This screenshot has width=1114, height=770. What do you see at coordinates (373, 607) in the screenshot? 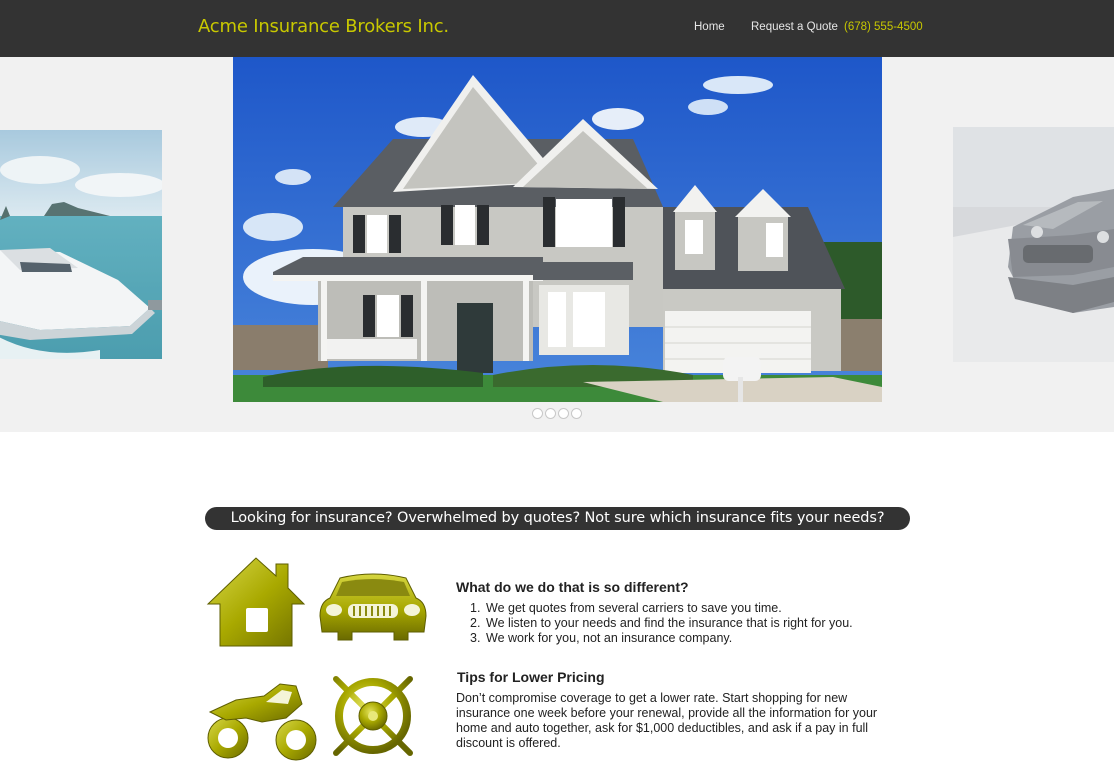
I see `car-icon` at bounding box center [373, 607].